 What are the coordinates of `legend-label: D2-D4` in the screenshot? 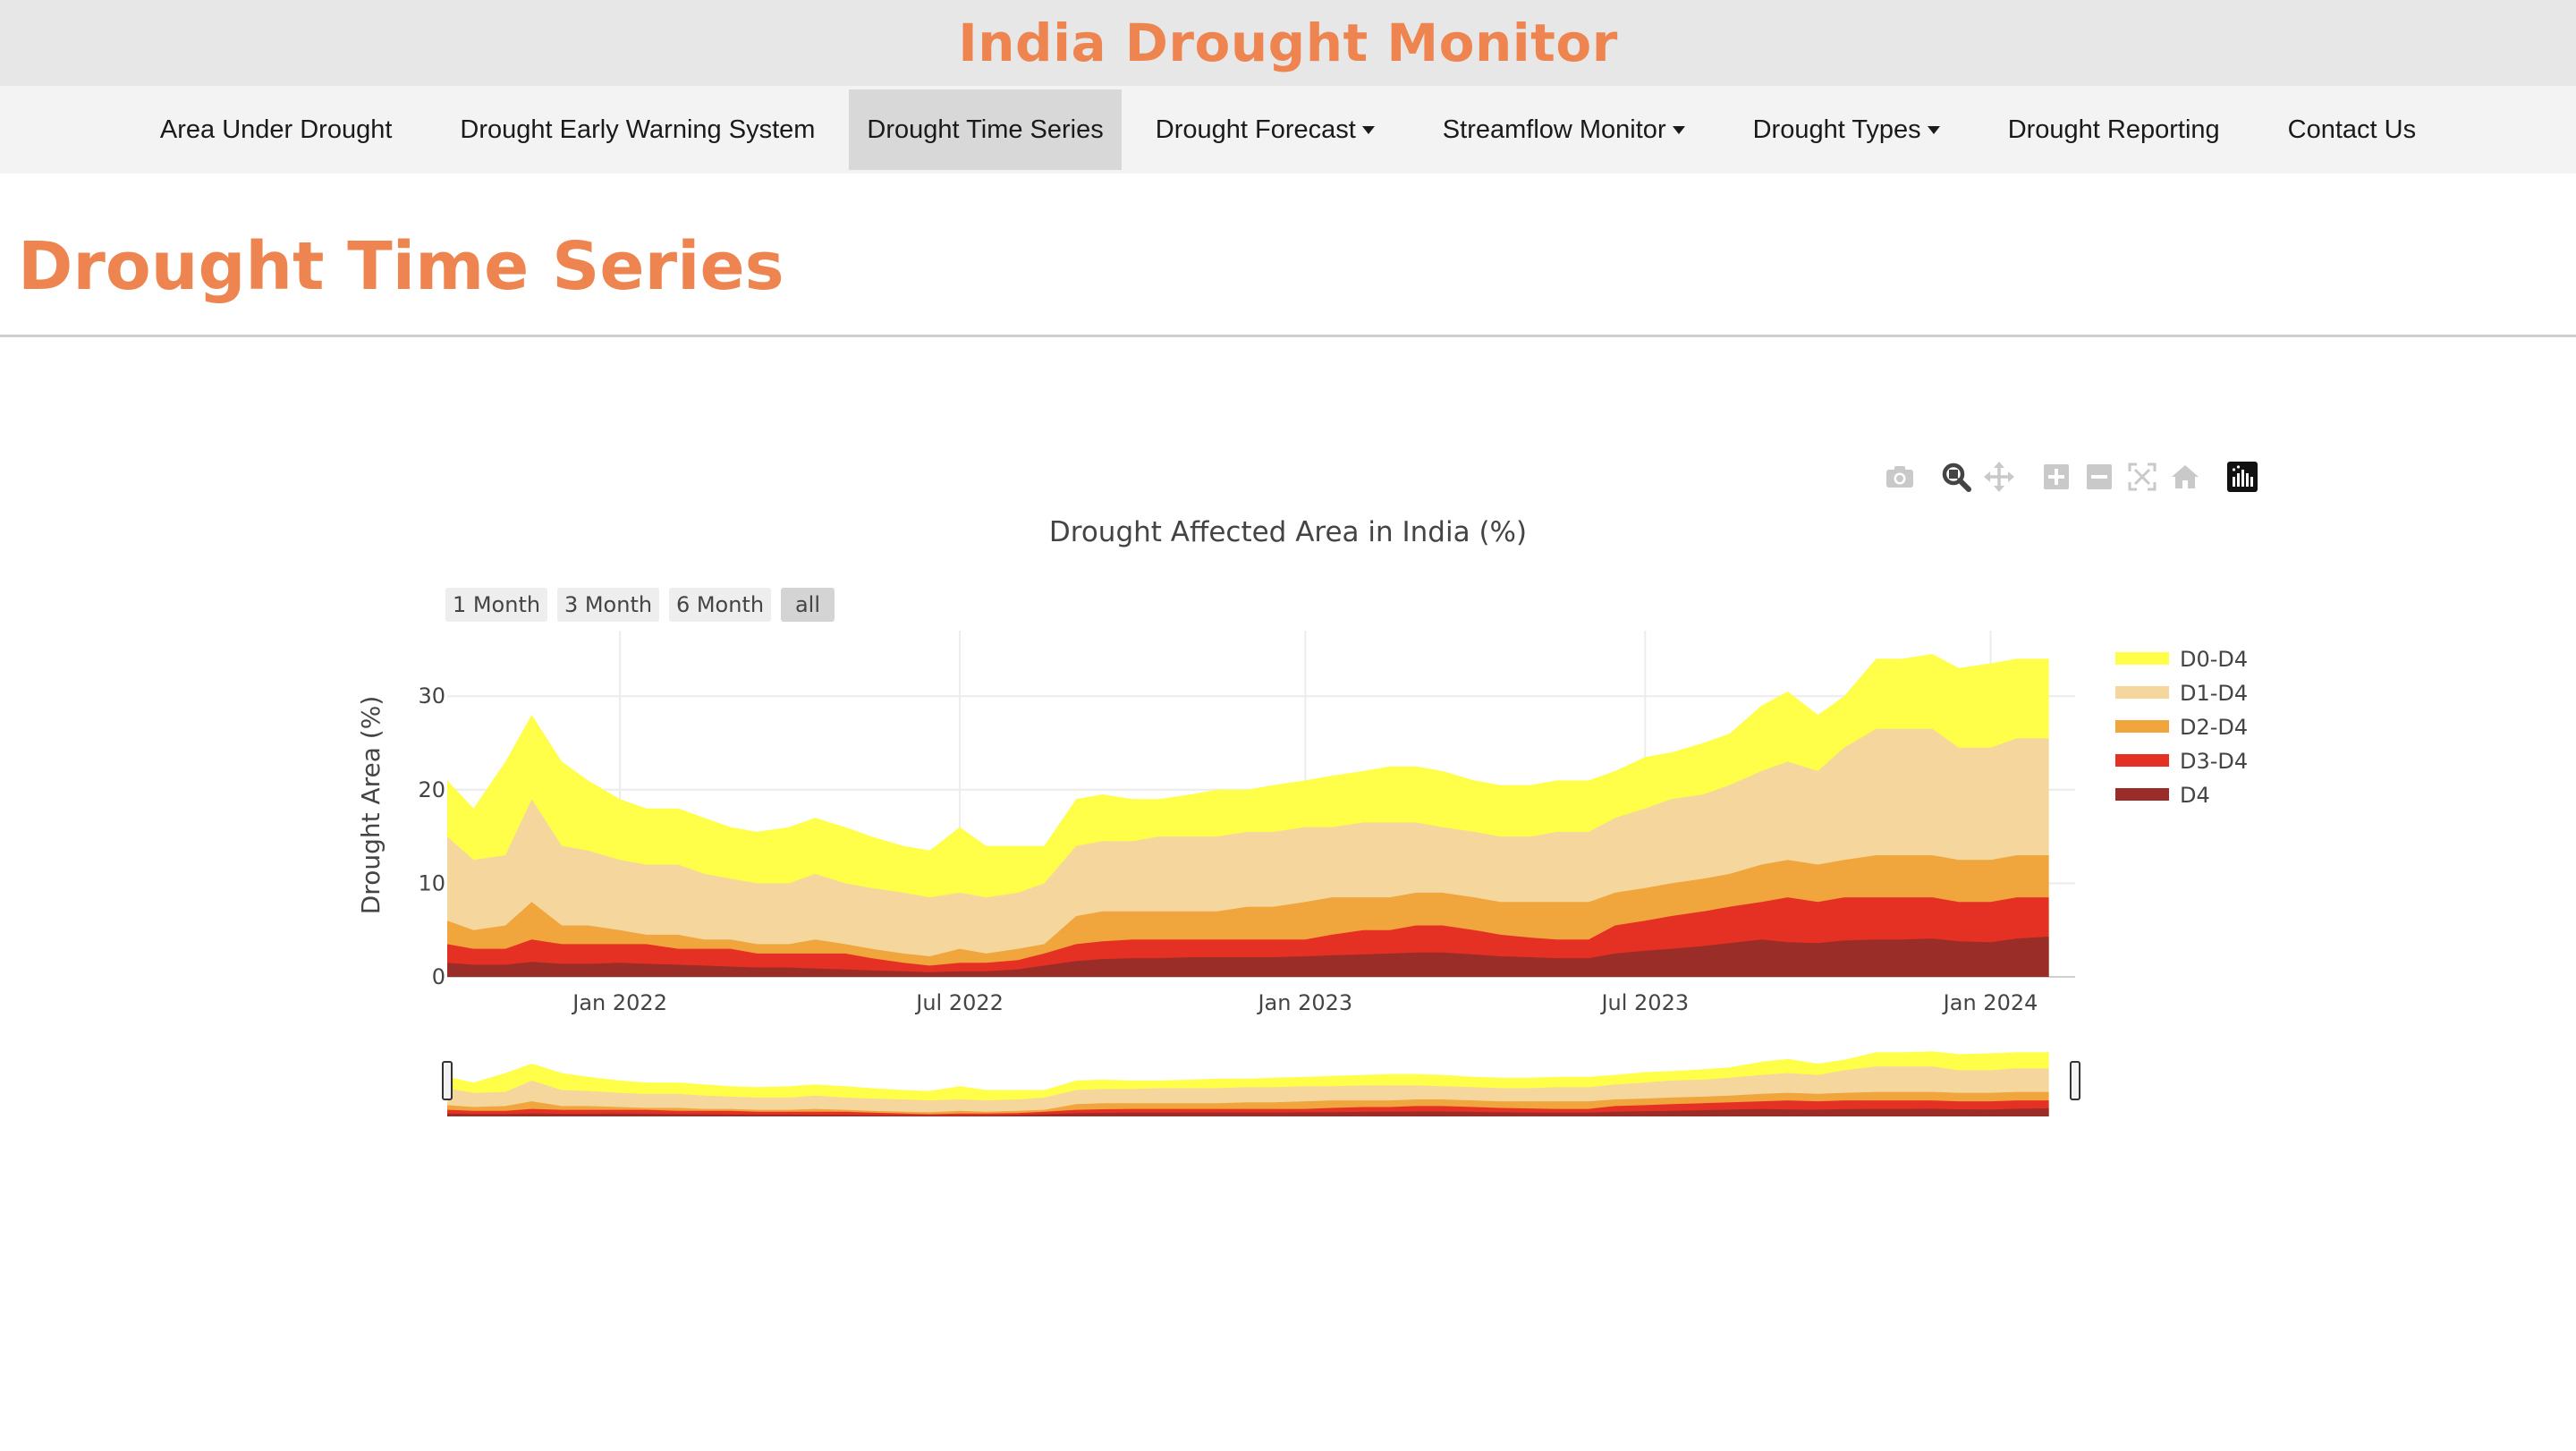 It's located at (2214, 727).